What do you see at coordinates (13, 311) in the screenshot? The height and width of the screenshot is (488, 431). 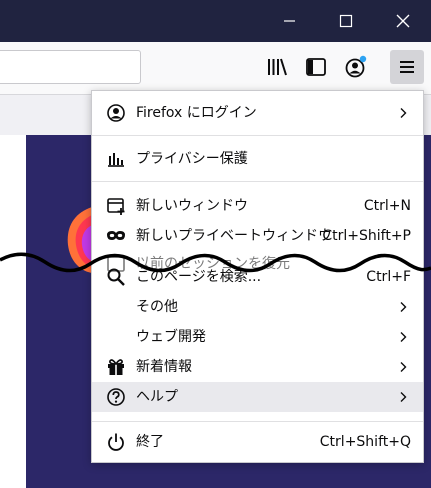 I see `page-content-edge` at bounding box center [13, 311].